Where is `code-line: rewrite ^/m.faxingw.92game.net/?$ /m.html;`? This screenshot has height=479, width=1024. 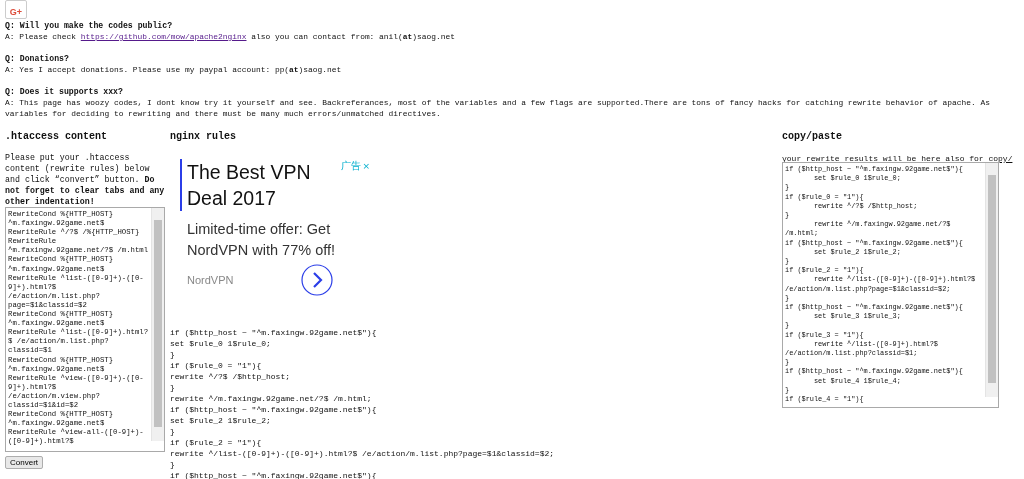
code-line: rewrite ^/m.faxingw.92game.net/?$ /m.html; is located at coordinates (271, 398).